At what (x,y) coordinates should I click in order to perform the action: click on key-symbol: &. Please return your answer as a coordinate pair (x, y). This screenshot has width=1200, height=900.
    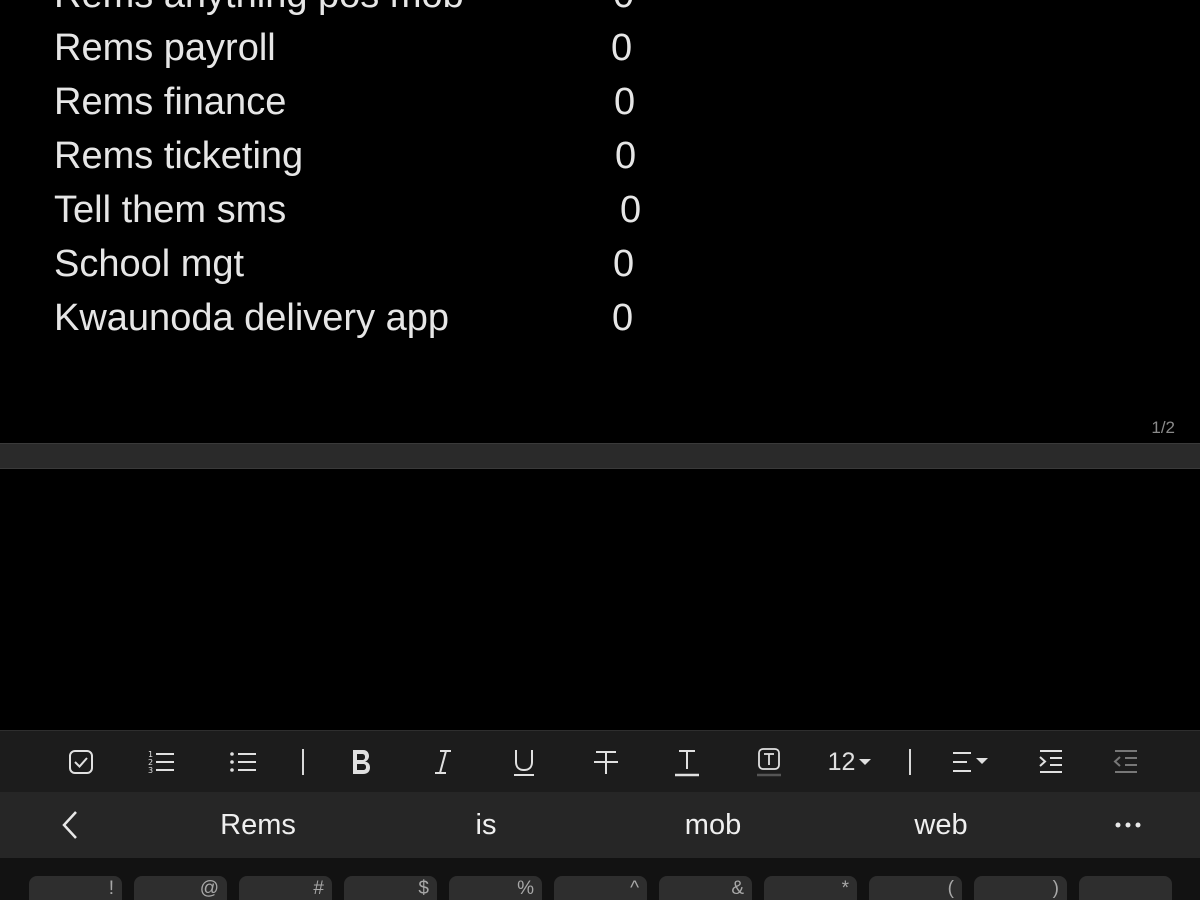
    Looking at the image, I should click on (737, 888).